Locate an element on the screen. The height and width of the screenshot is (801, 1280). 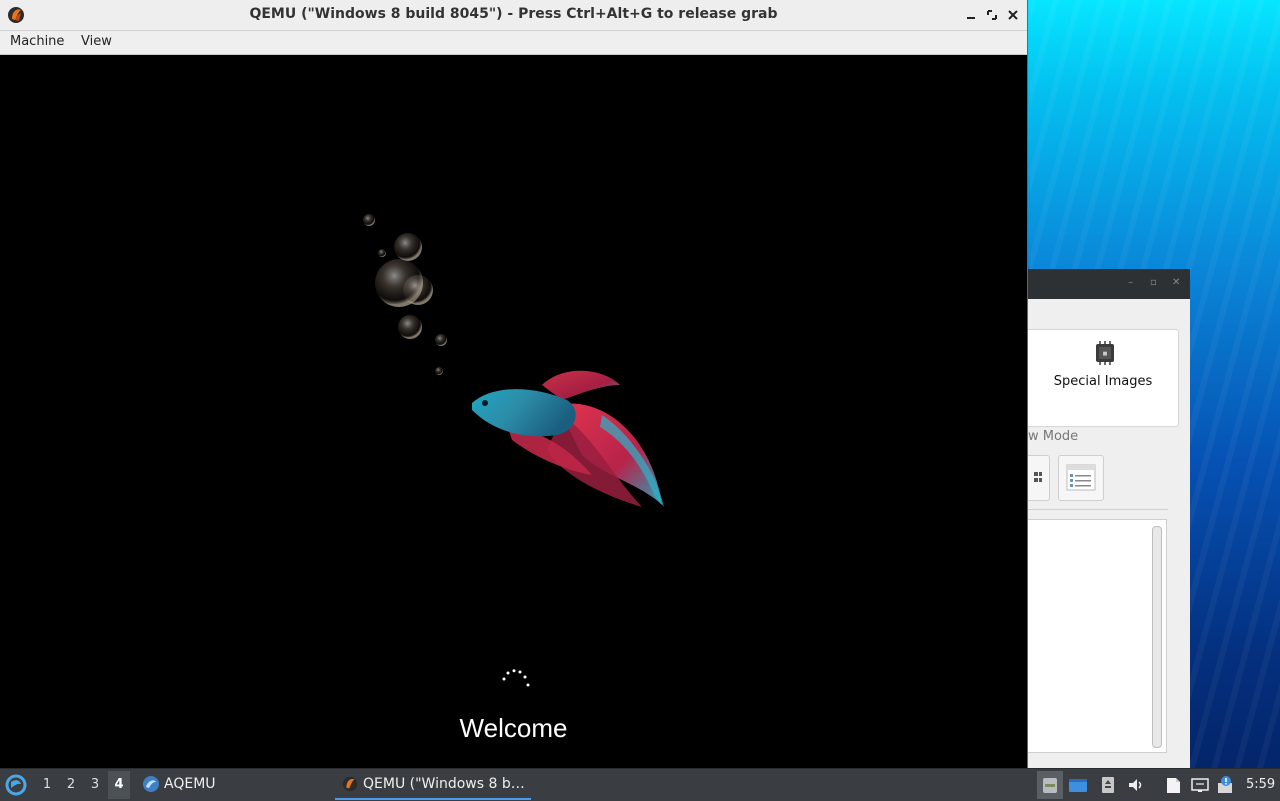
qemu-icon is located at coordinates (350, 784).